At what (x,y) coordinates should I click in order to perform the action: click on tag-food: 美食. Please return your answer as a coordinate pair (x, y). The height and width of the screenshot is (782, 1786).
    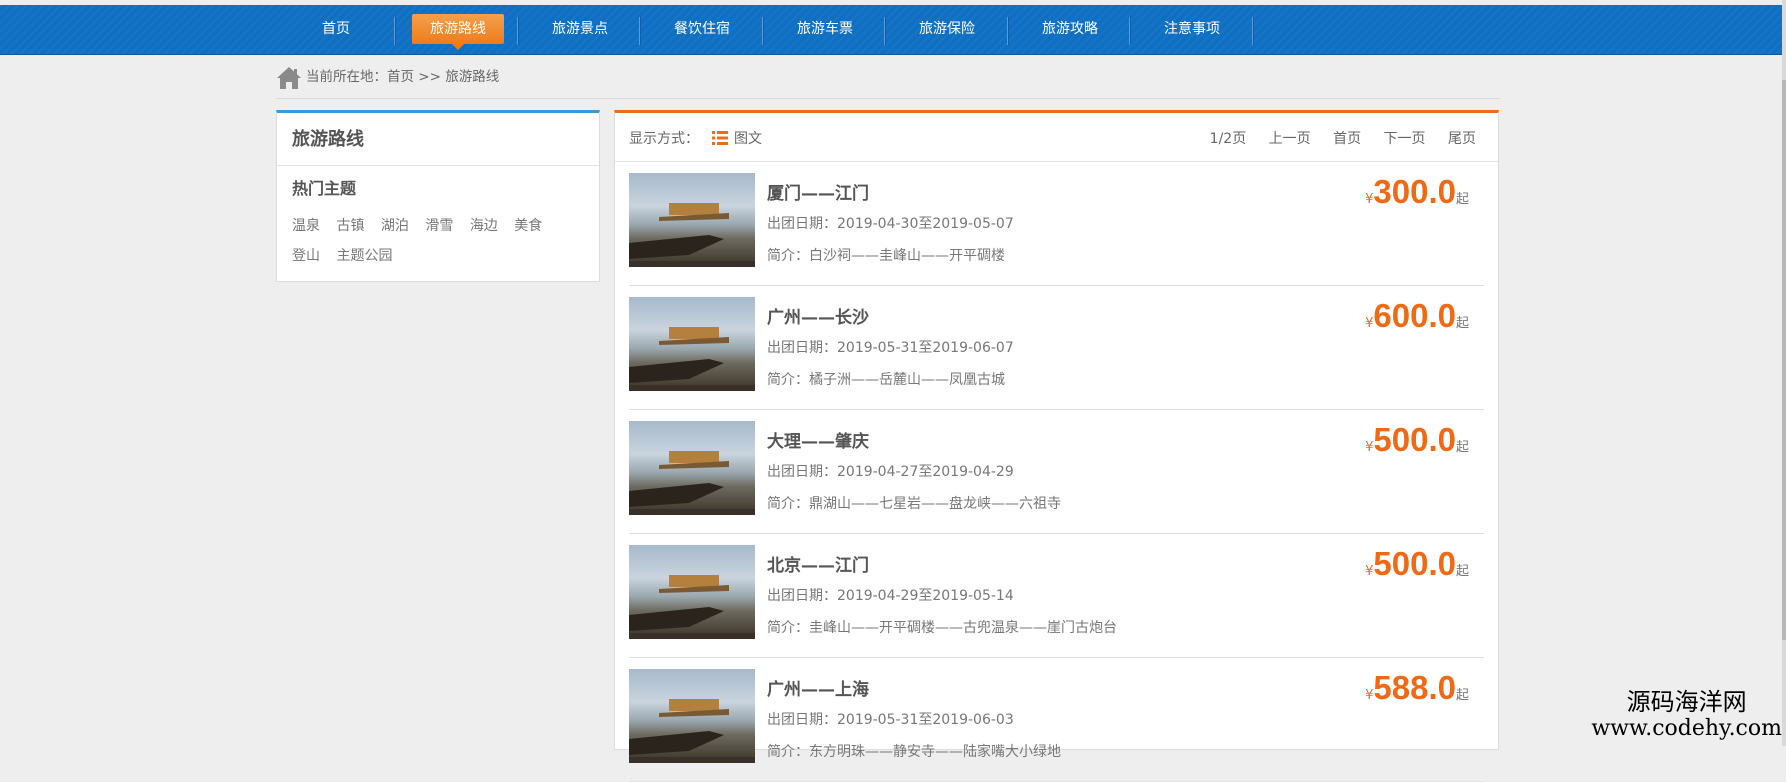
    Looking at the image, I should click on (528, 226).